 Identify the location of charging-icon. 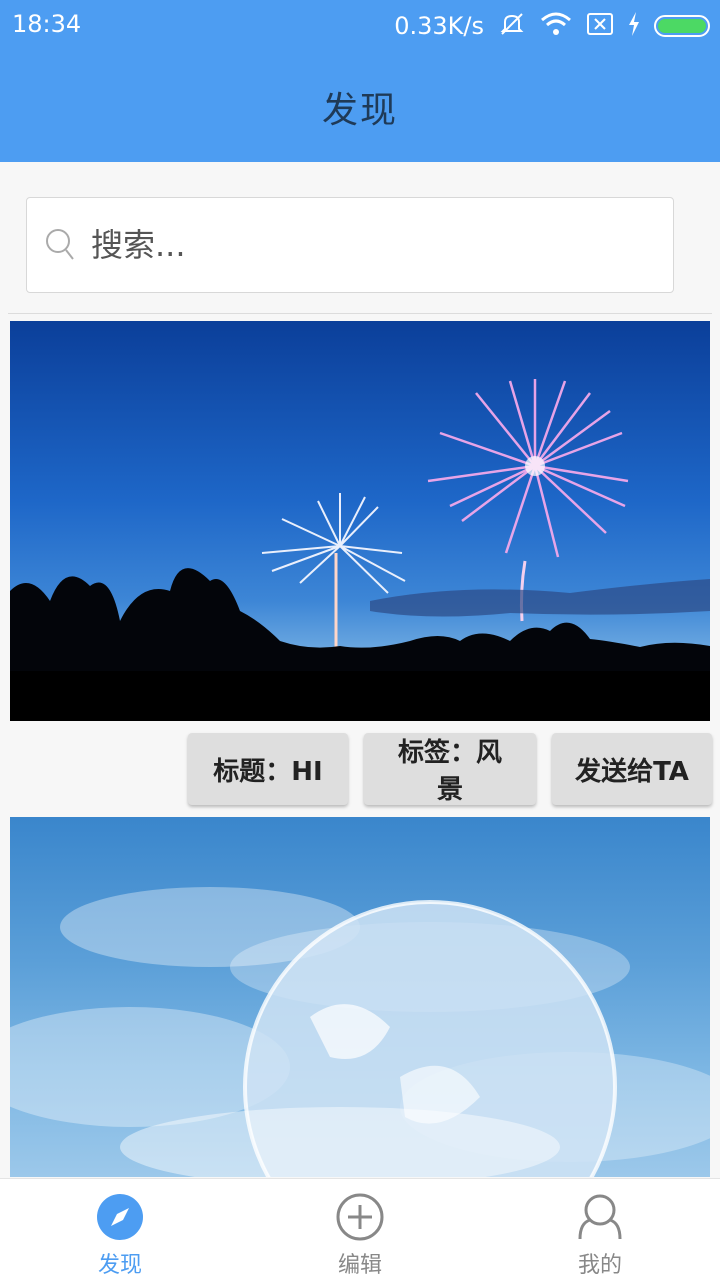
(634, 26).